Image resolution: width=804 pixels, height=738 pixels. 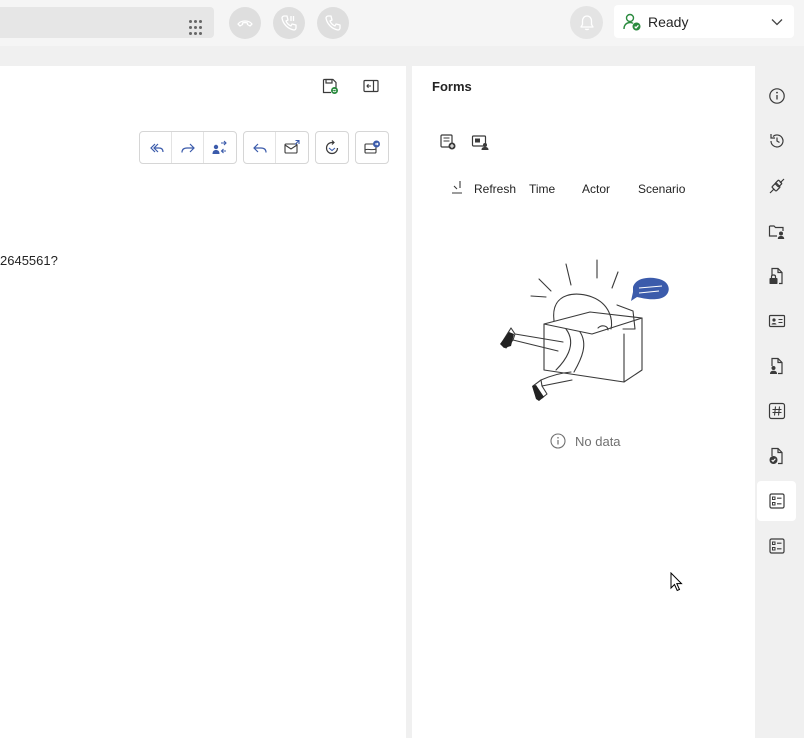 I want to click on rail-item-document-check, so click(x=776, y=456).